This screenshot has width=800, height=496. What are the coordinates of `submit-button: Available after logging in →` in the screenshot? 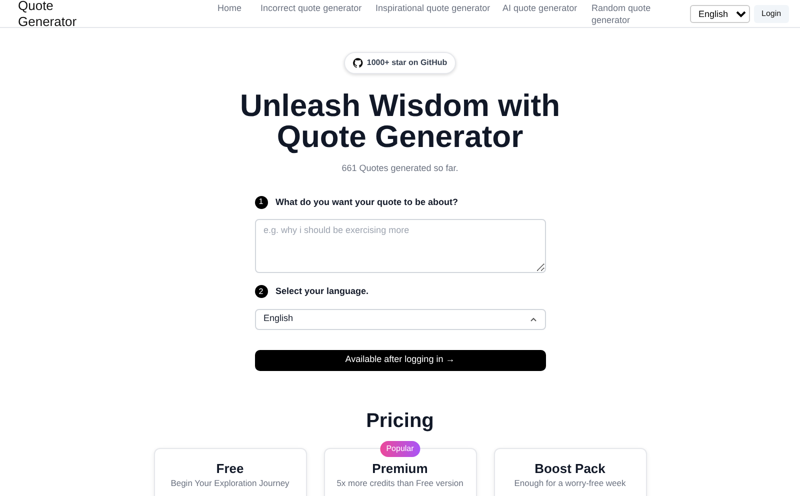 It's located at (400, 360).